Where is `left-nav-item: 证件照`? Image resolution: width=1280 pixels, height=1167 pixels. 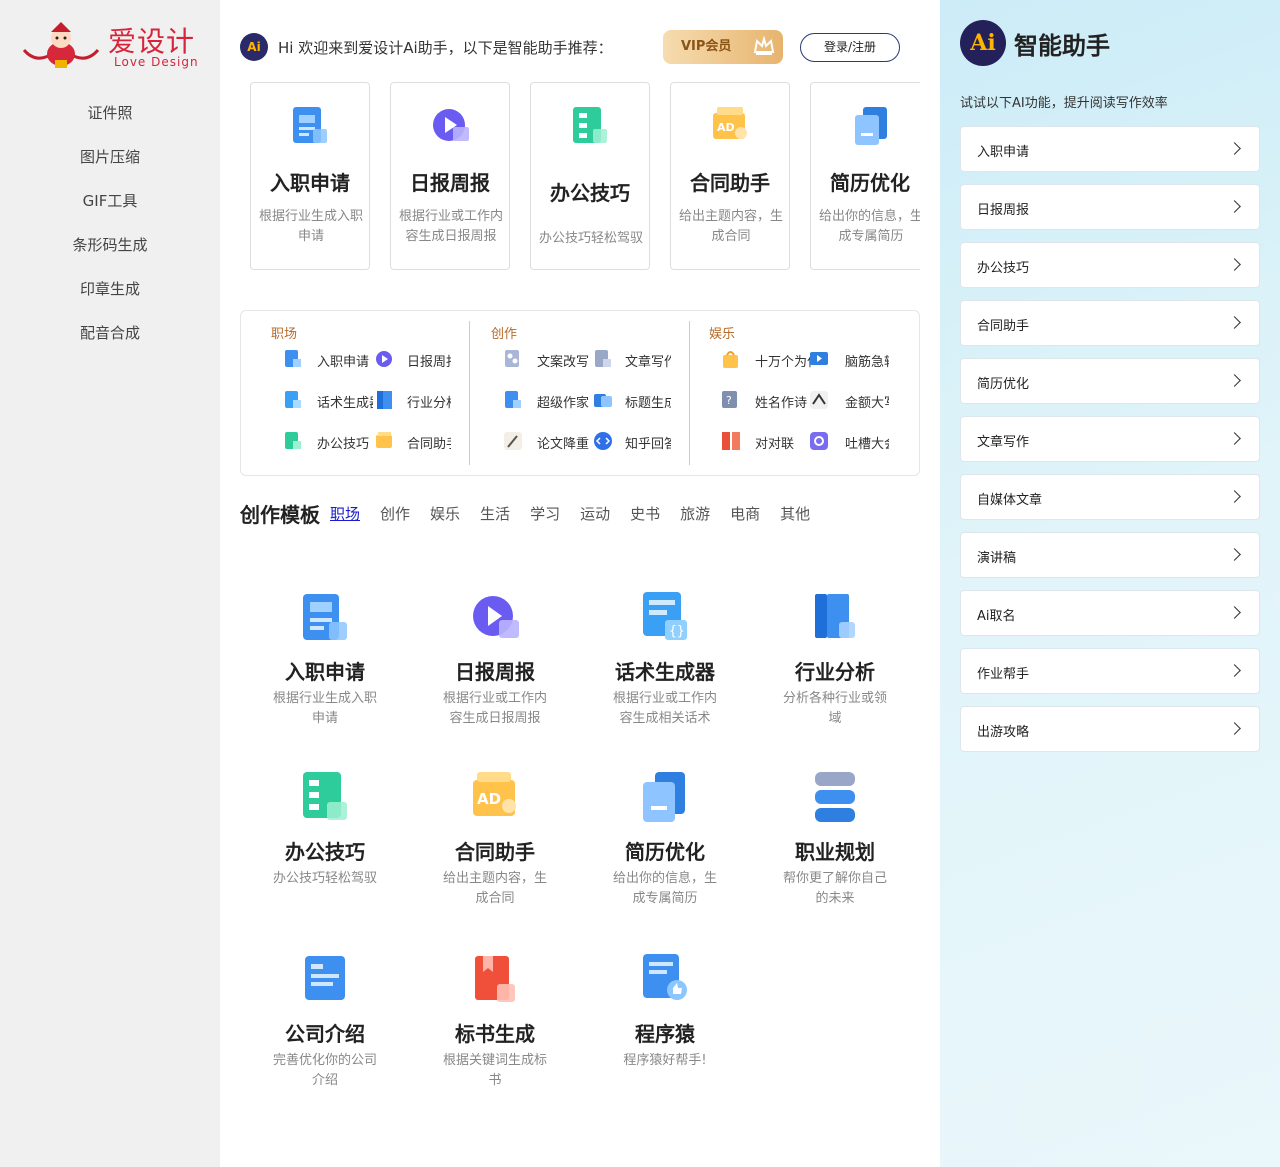 left-nav-item: 证件照 is located at coordinates (110, 116).